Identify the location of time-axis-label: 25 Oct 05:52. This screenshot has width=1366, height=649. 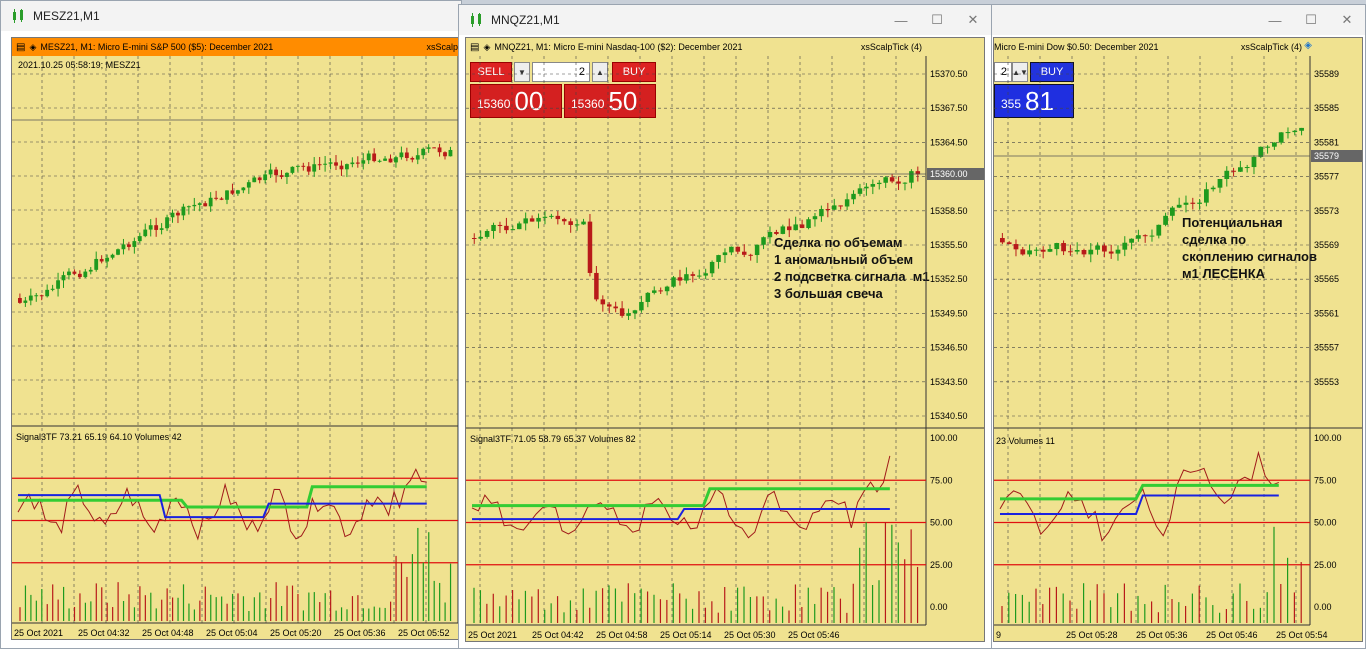
(424, 633).